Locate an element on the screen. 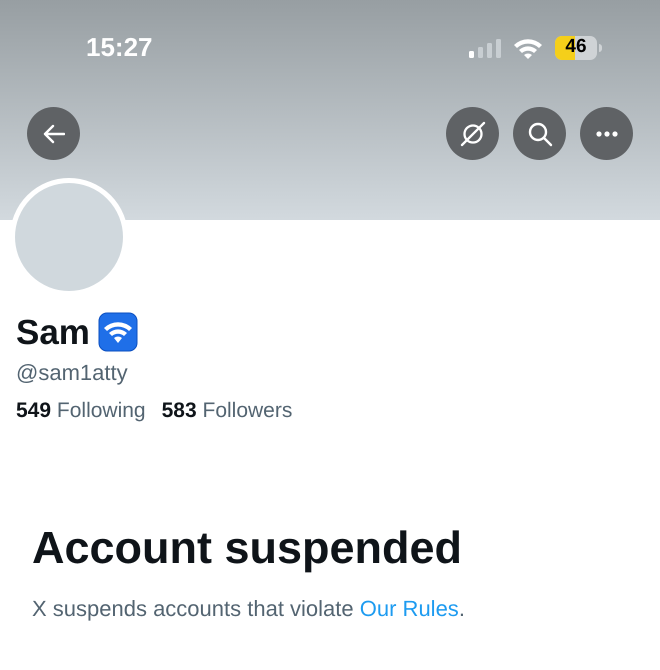 This screenshot has width=660, height=670. back-arrow-icon is located at coordinates (53, 134).